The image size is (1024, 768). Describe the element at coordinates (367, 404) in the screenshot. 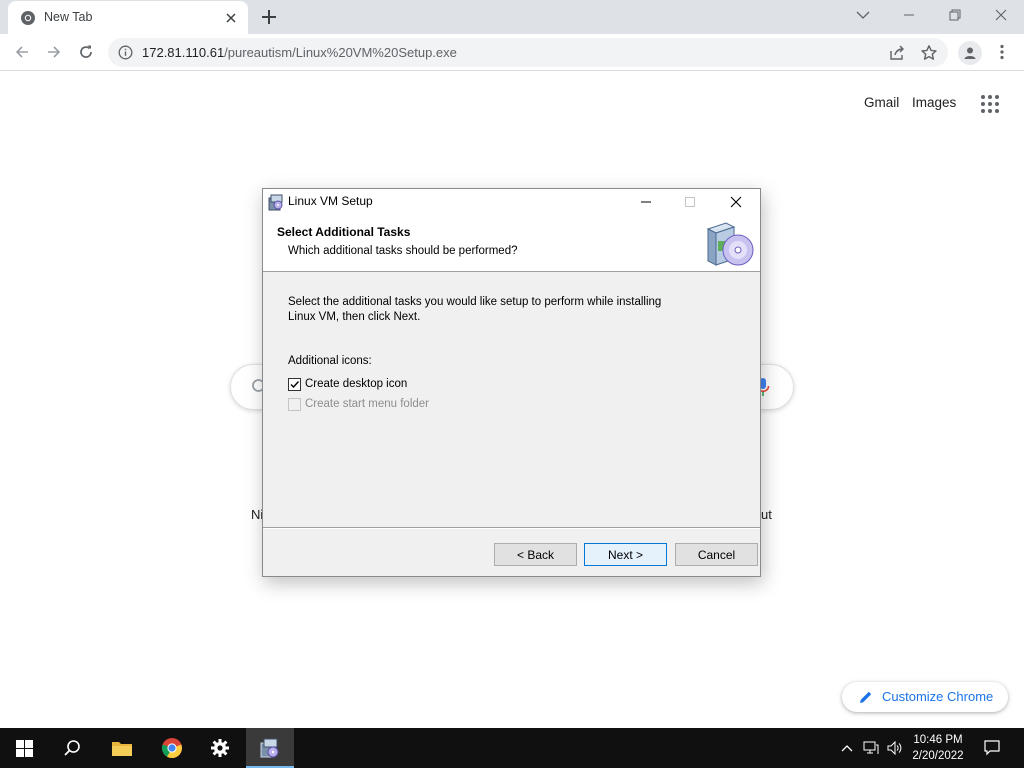

I see `start-menu-folder-label: Create start menu folder` at that location.